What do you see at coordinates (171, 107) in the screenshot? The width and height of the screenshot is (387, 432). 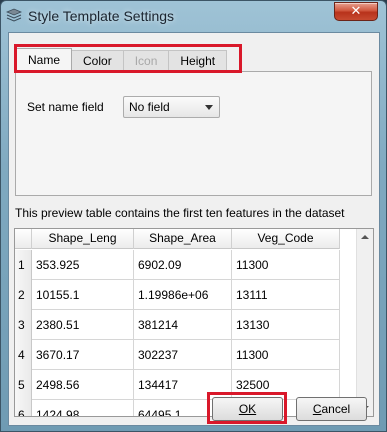 I see `name-field-select: No field` at bounding box center [171, 107].